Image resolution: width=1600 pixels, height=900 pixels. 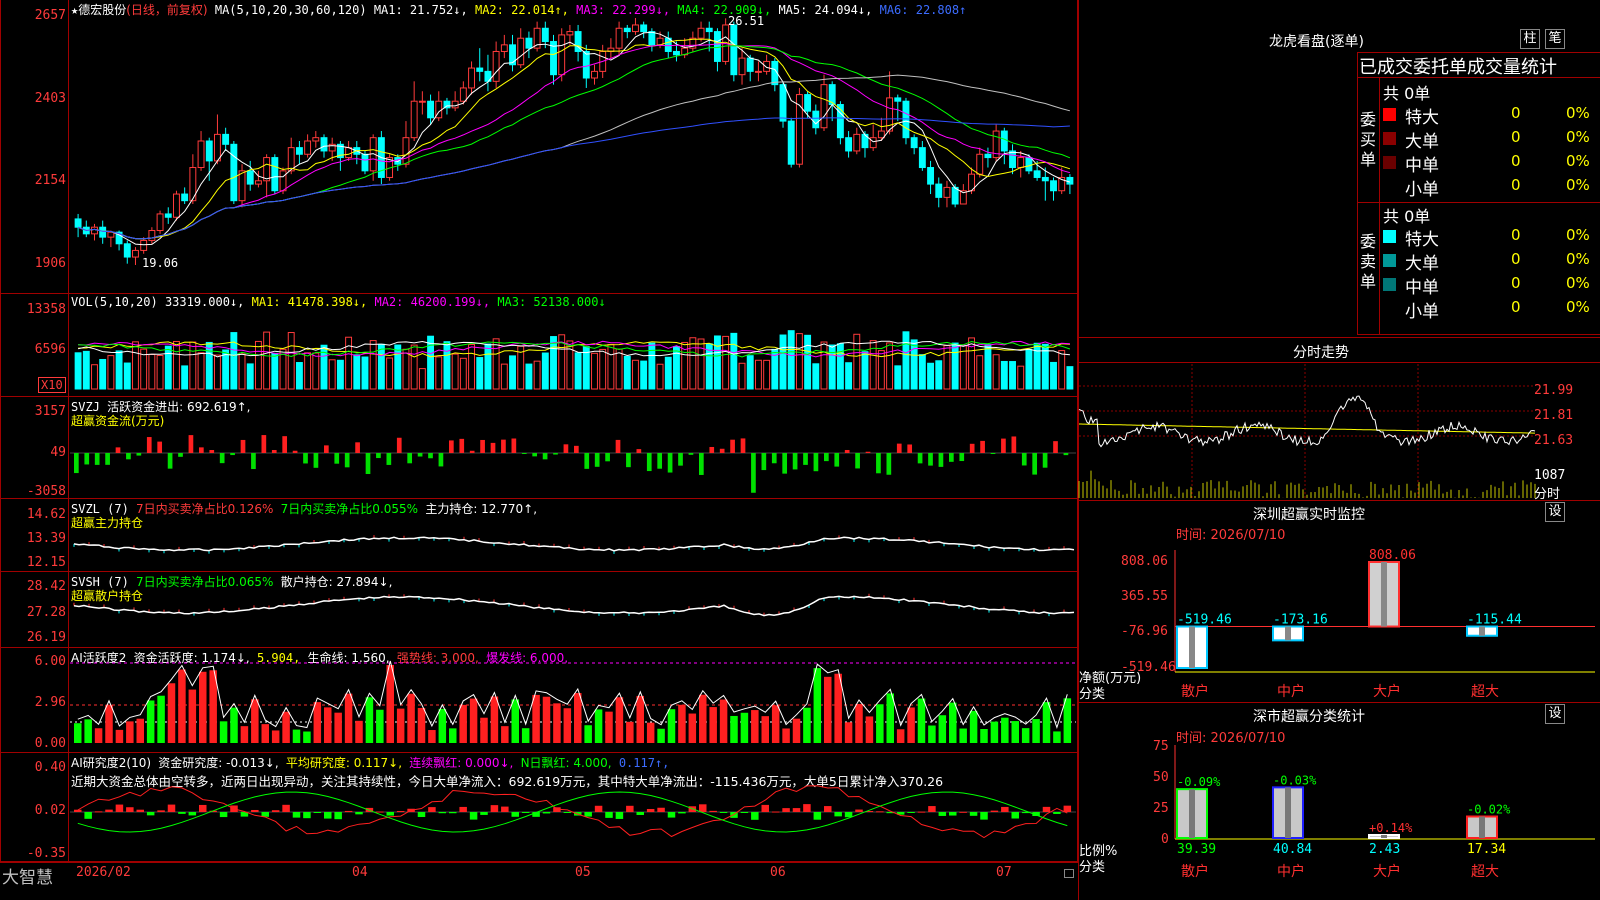 I want to click on dragon-subtitle: 已成交委托单成交量统计, so click(x=1458, y=67).